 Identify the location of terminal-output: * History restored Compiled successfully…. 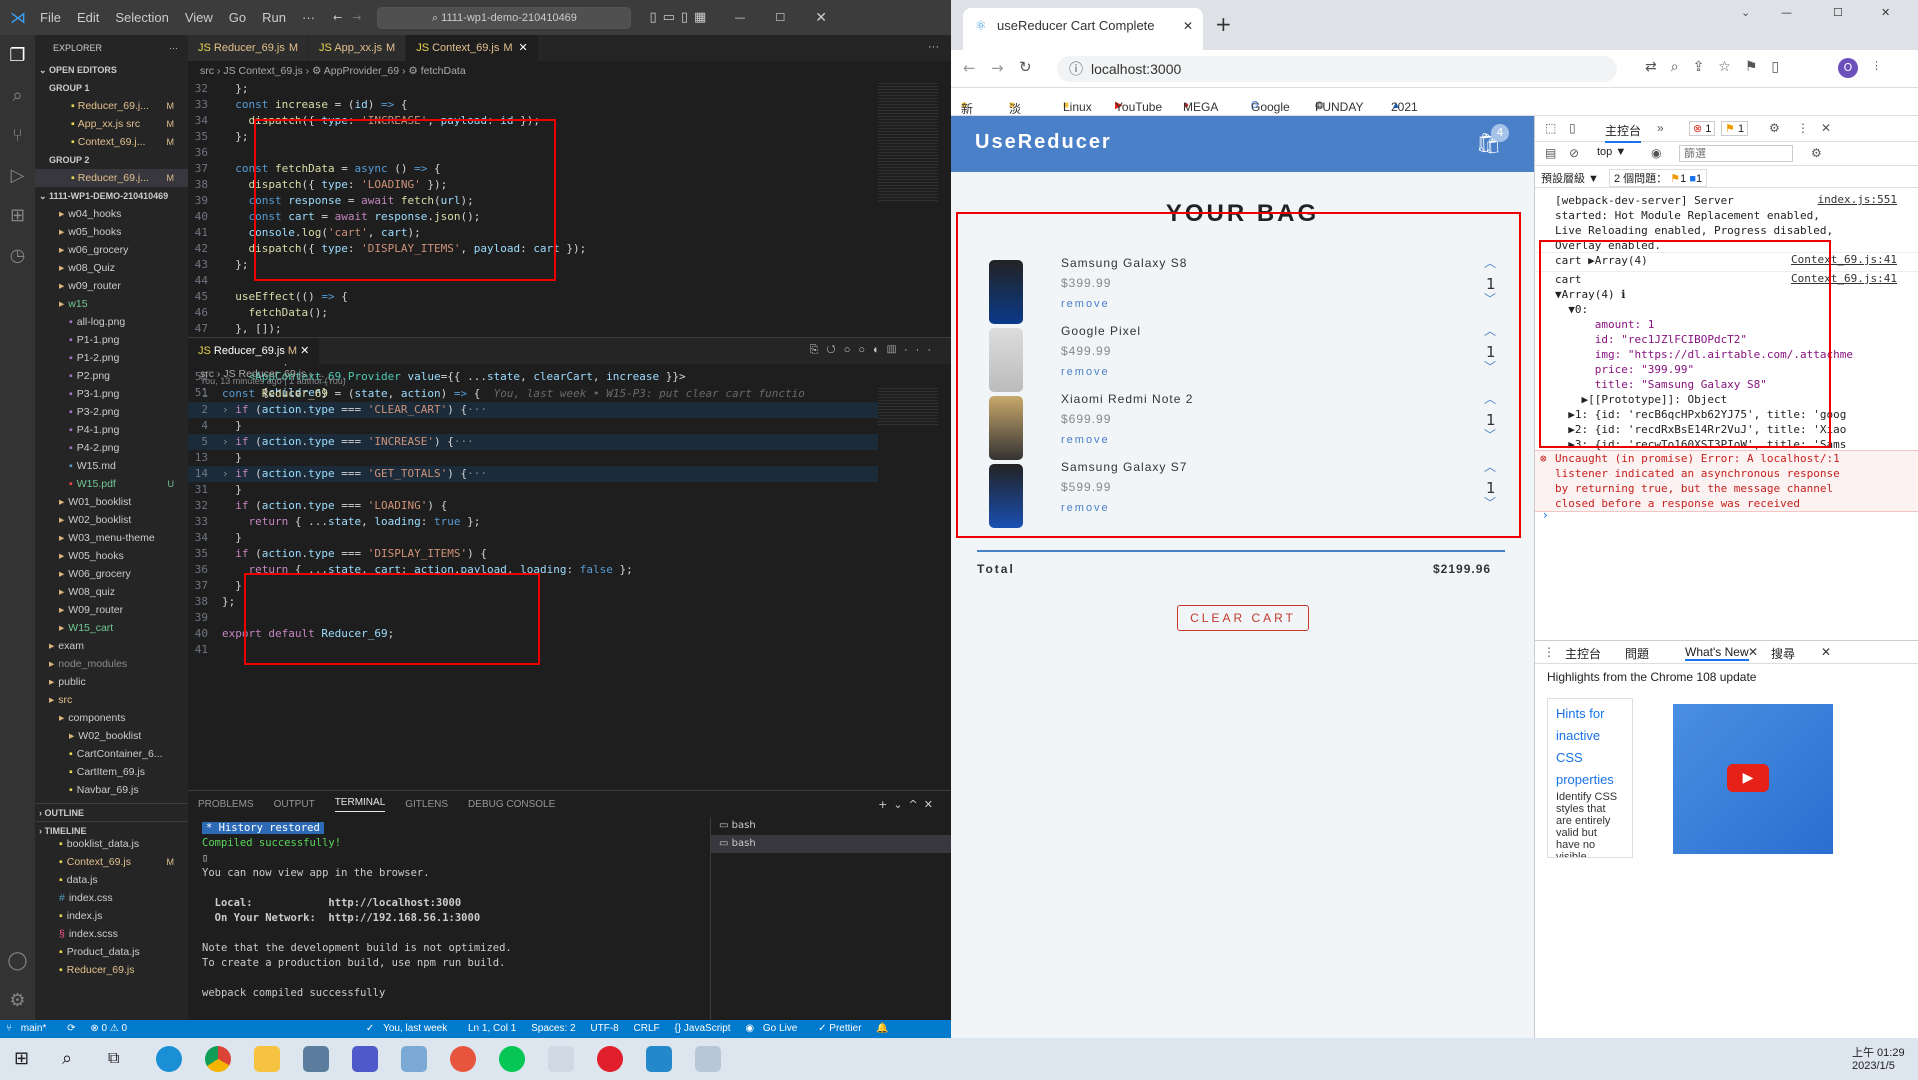
(452, 910).